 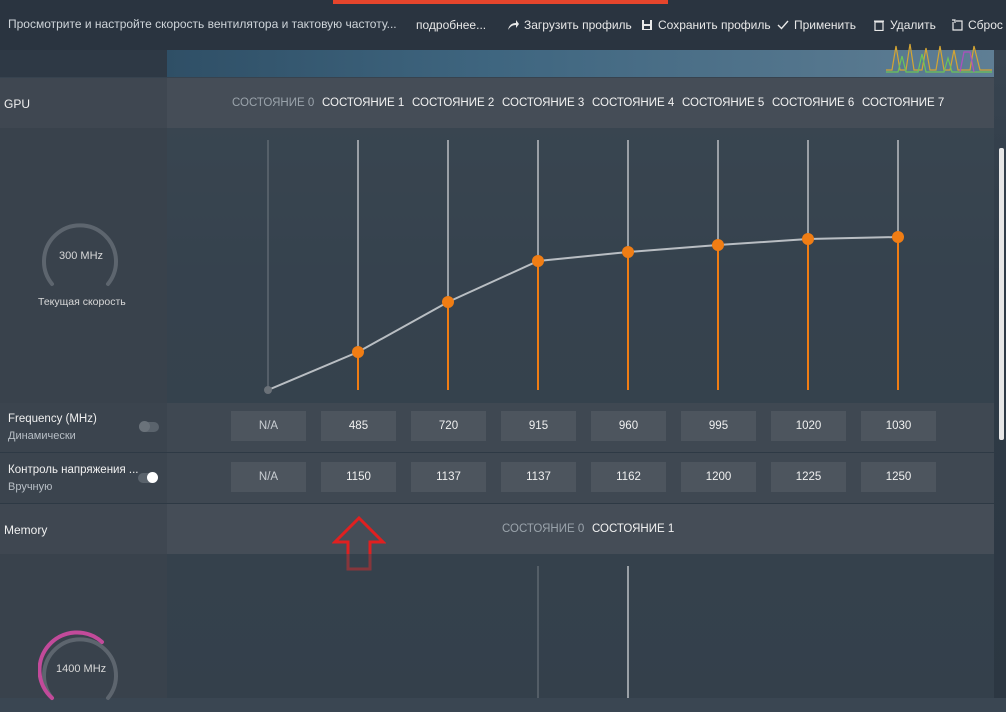 What do you see at coordinates (808, 239) in the screenshot?
I see `state-6-point` at bounding box center [808, 239].